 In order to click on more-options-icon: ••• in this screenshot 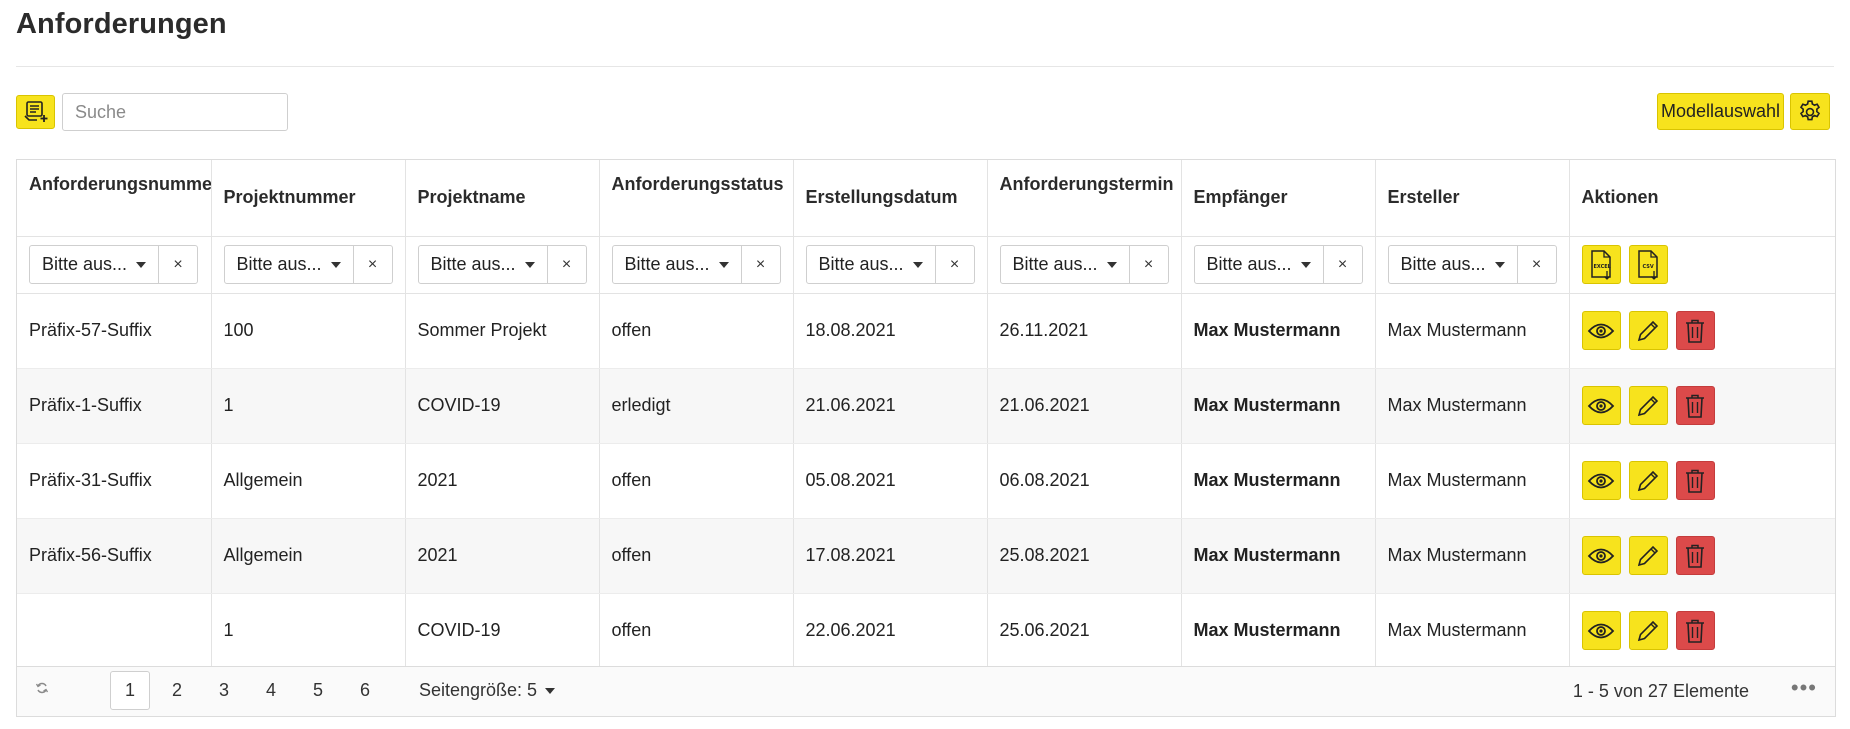, I will do `click(1804, 688)`.